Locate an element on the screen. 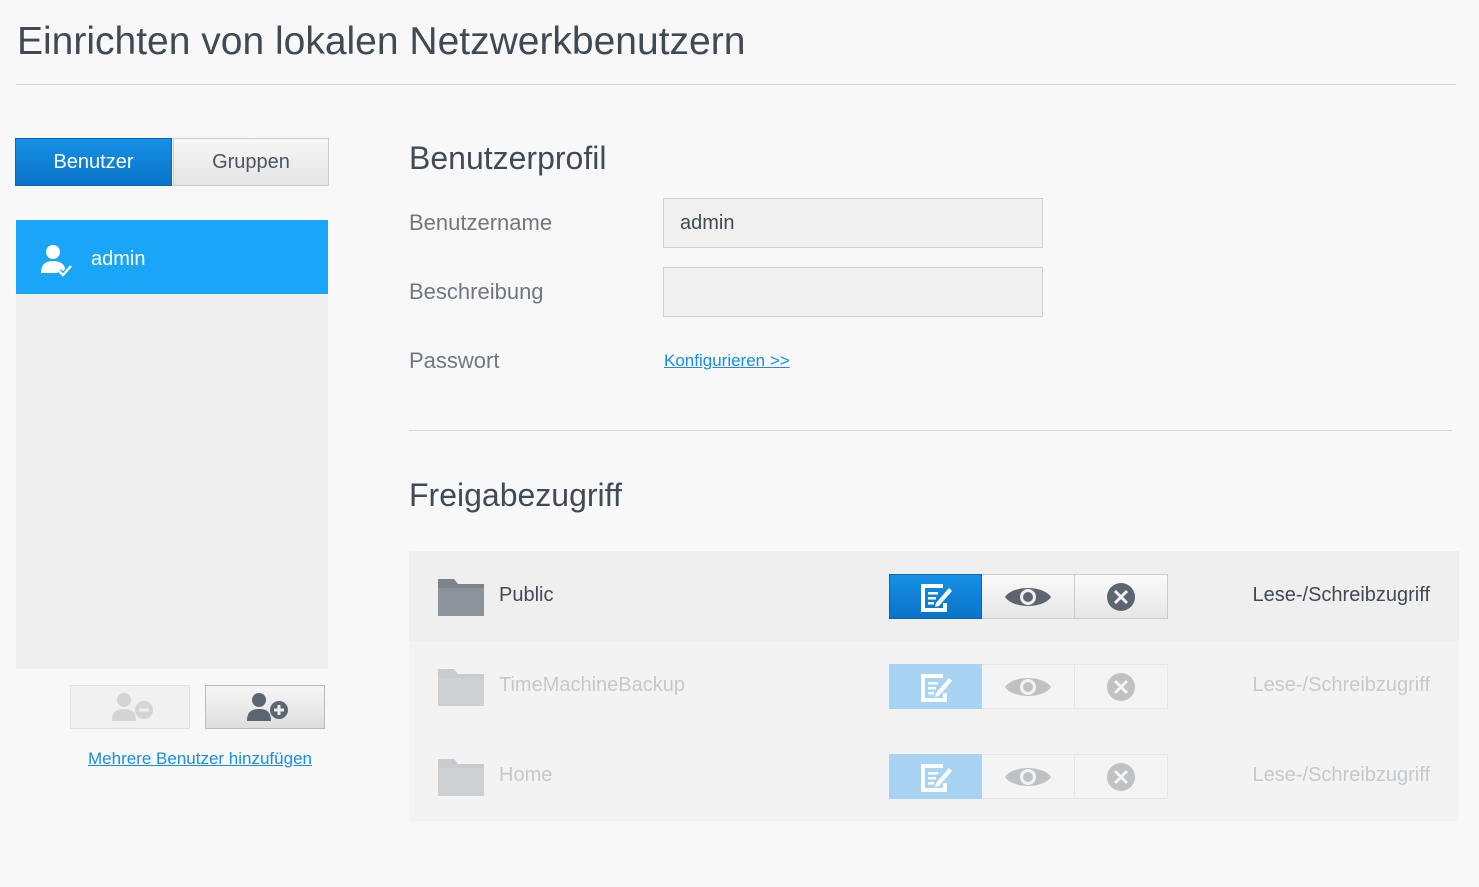  add-multiple-users-link: Mehrere Benutzer hinzufügen is located at coordinates (200, 759).